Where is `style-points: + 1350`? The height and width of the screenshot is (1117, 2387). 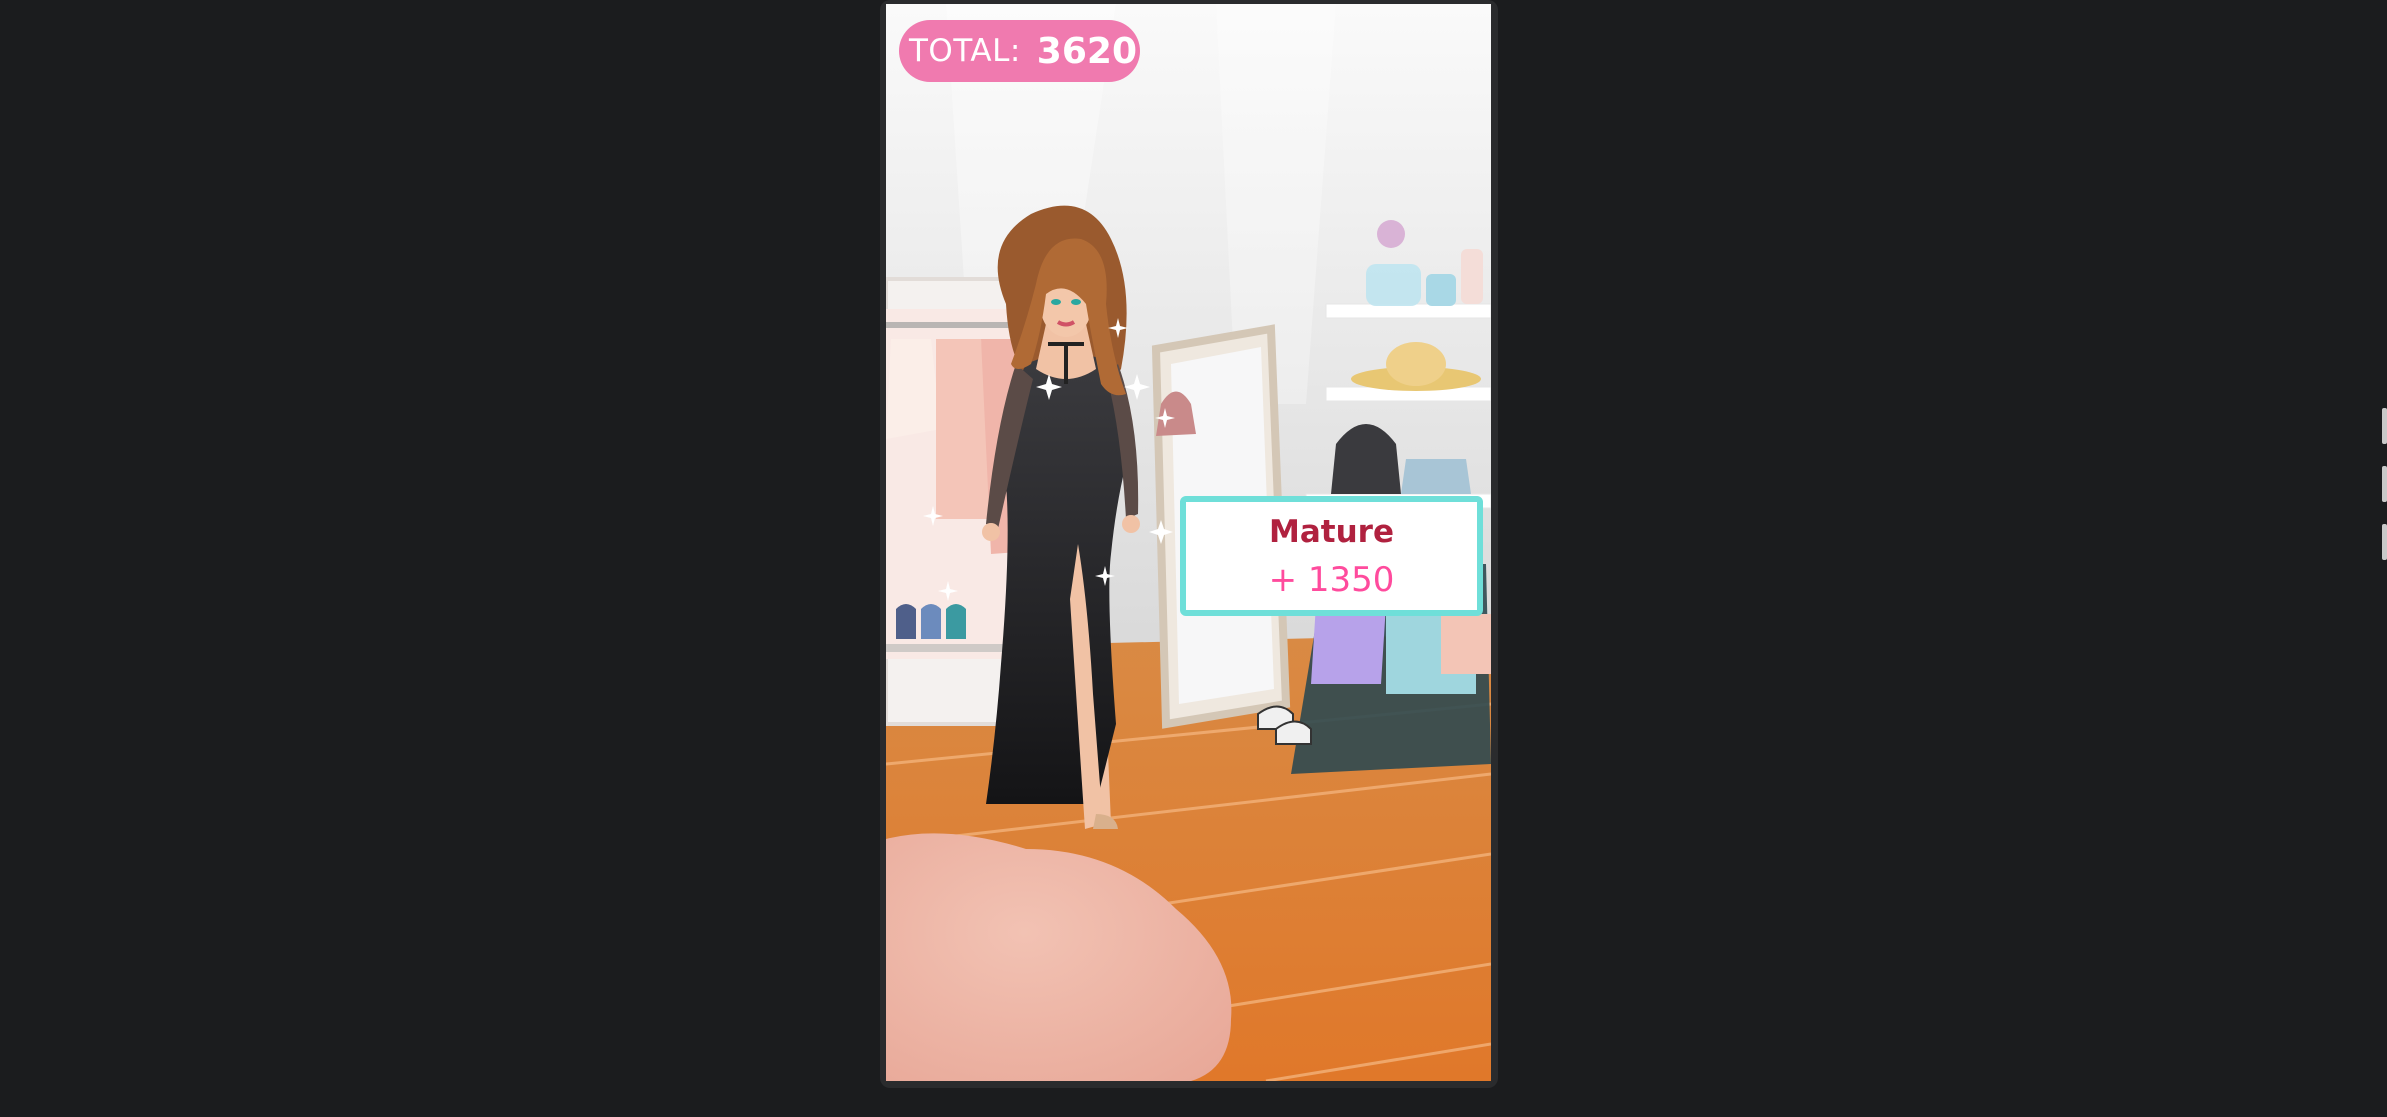 style-points: + 1350 is located at coordinates (1331, 580).